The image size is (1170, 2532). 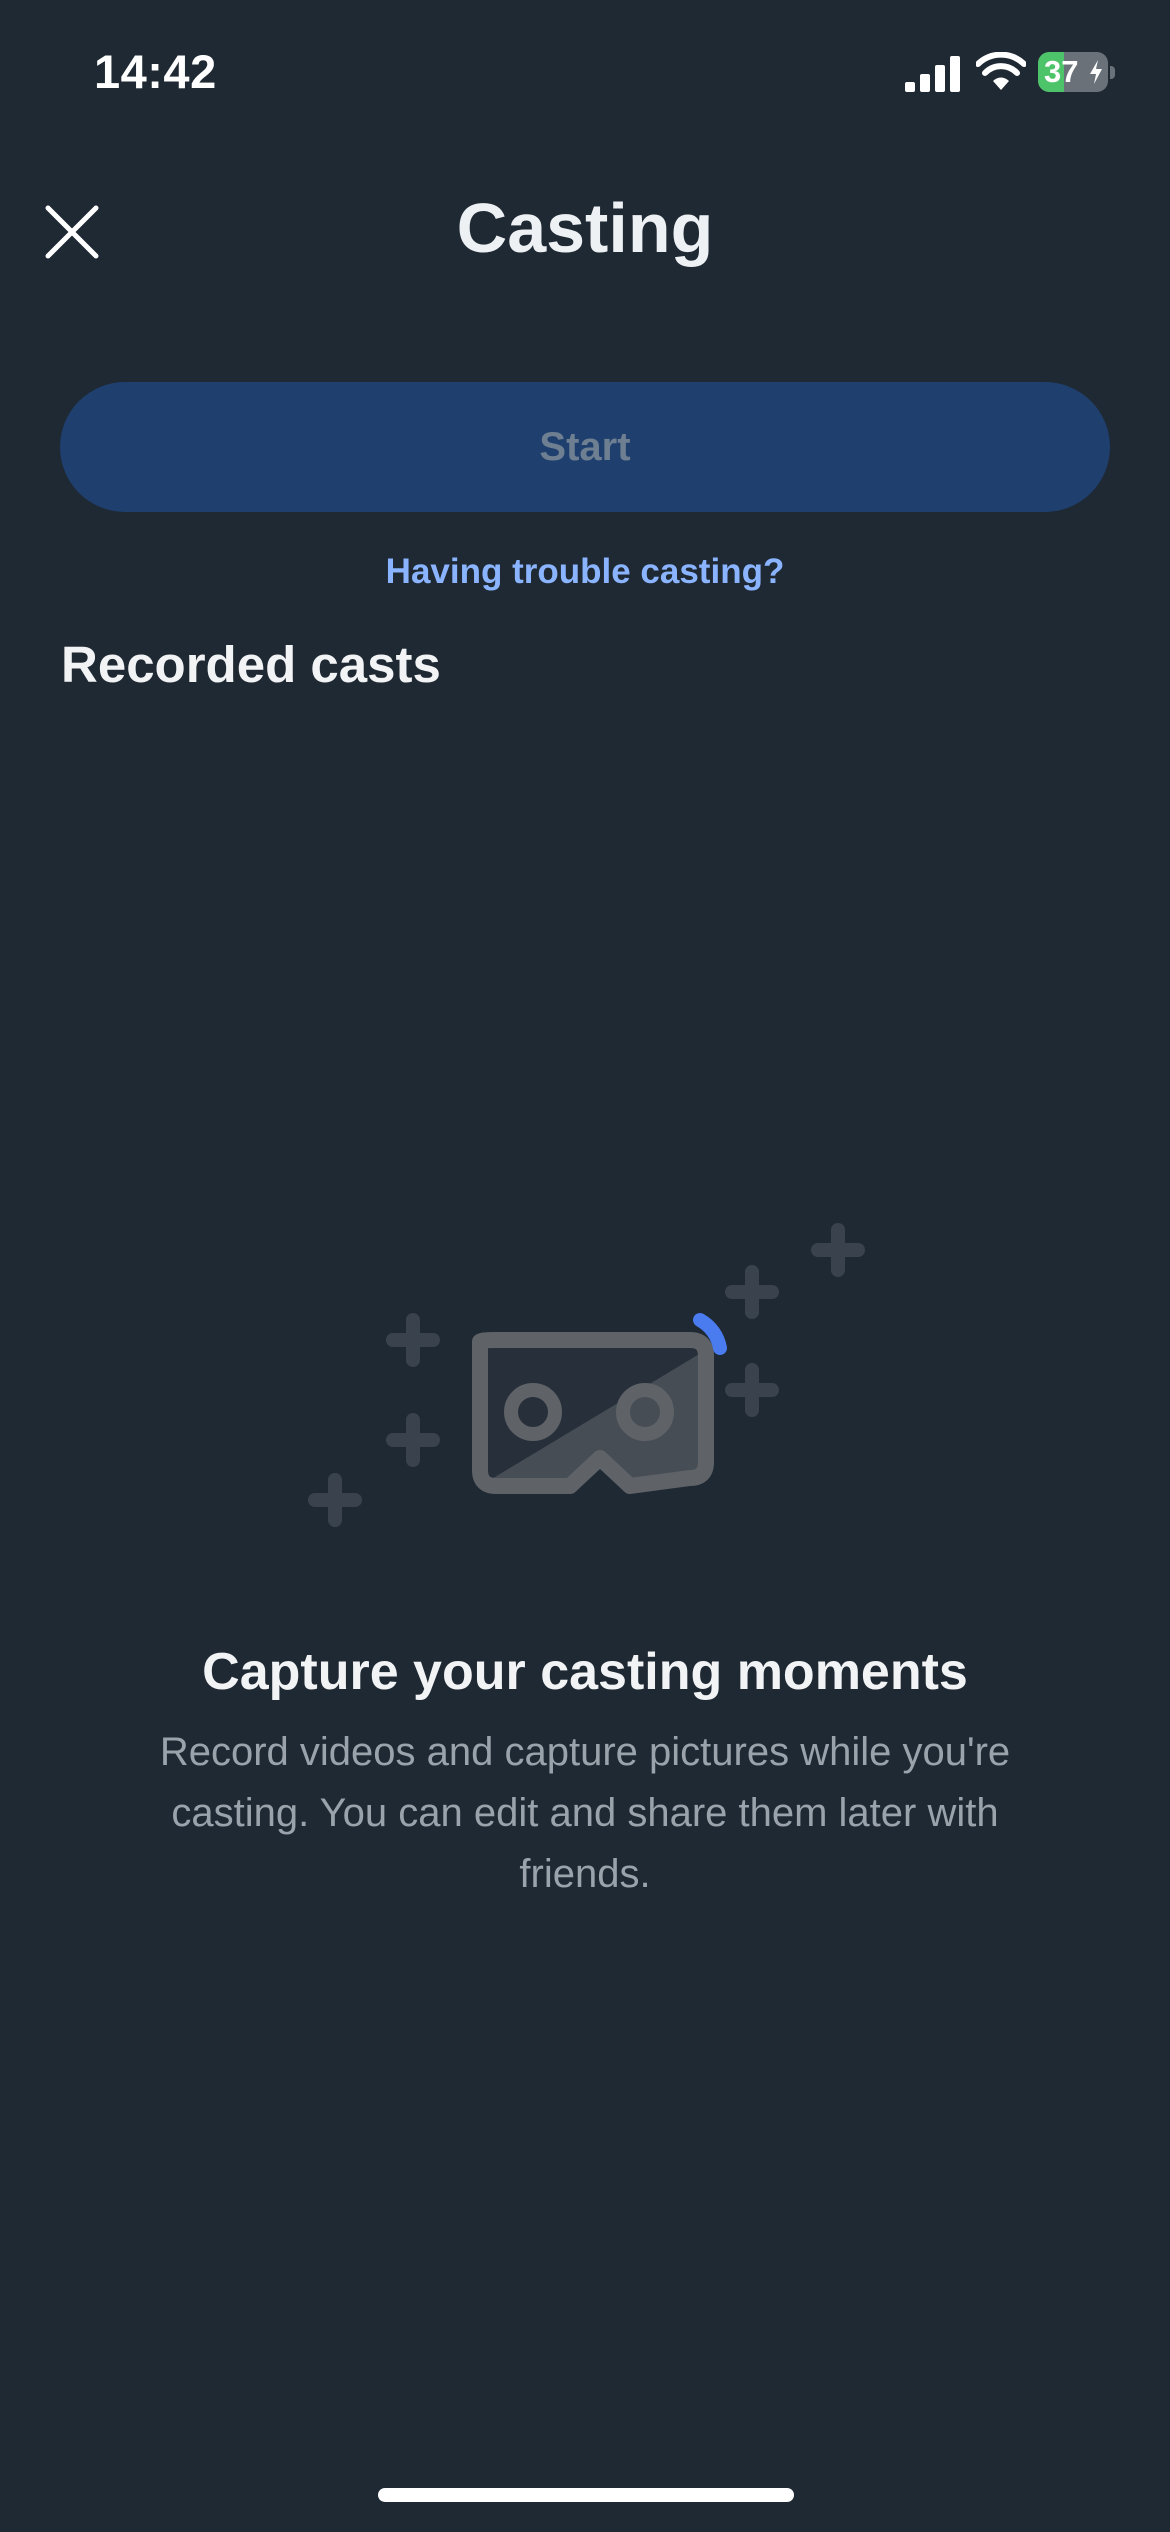 I want to click on recorded-casts-heading: Recorded casts, so click(x=251, y=664).